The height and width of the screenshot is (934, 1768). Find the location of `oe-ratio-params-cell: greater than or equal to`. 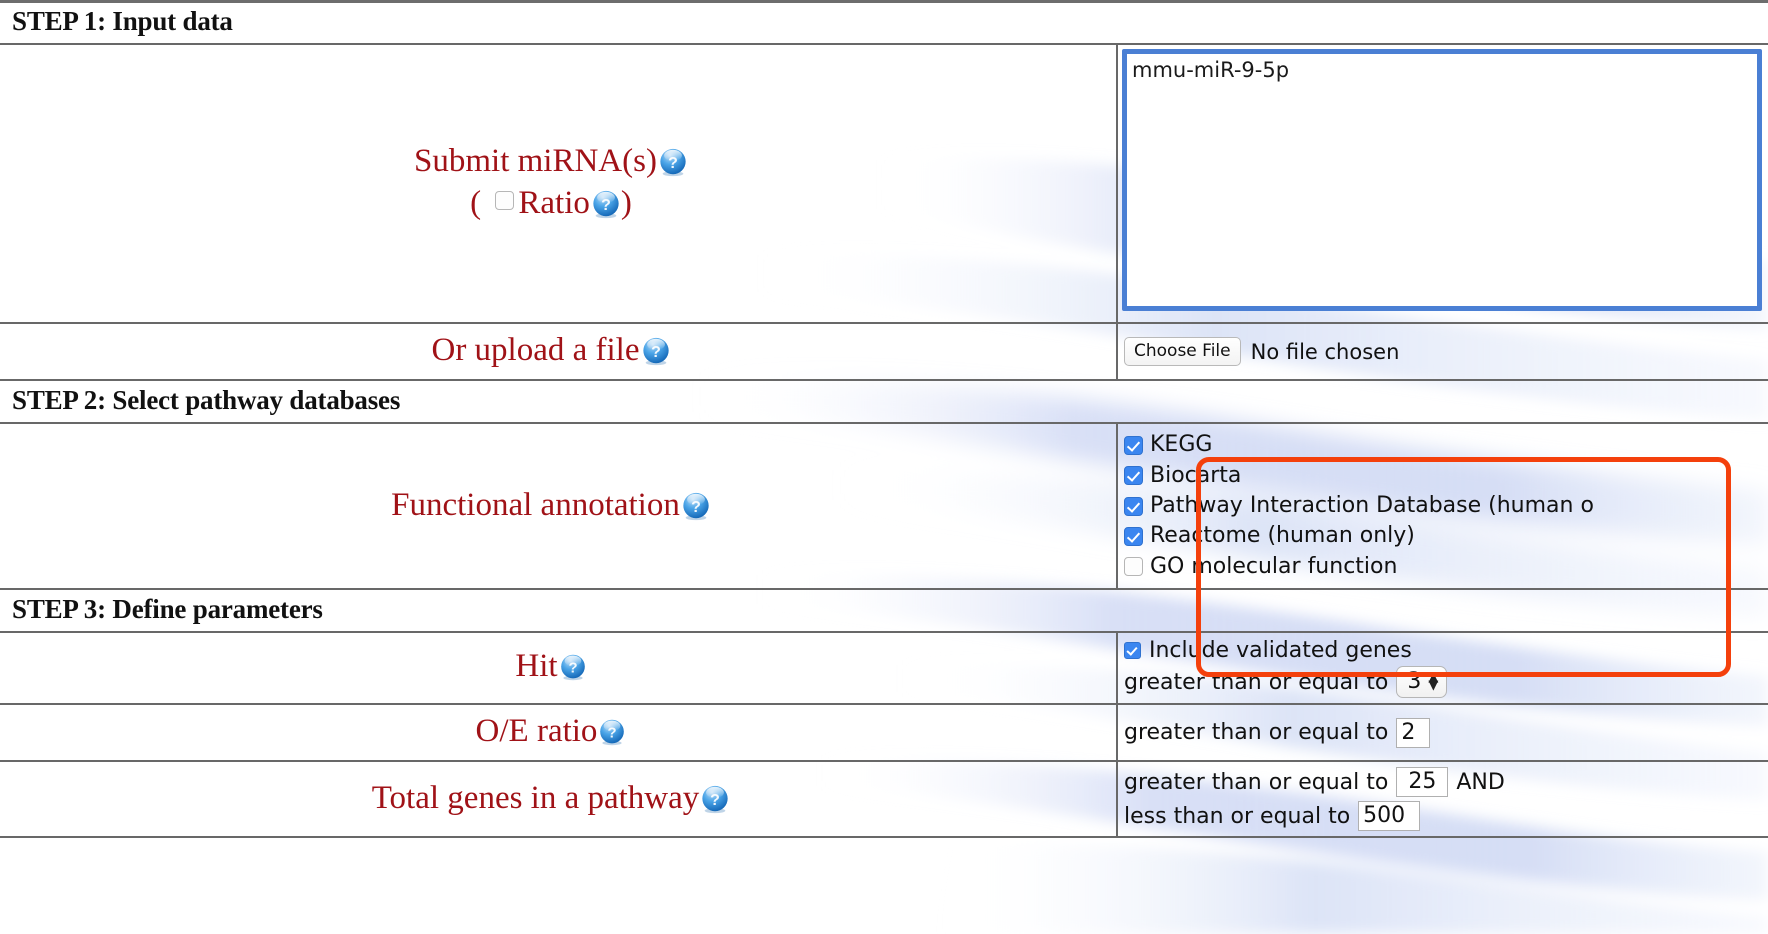

oe-ratio-params-cell: greater than or equal to is located at coordinates (1442, 733).